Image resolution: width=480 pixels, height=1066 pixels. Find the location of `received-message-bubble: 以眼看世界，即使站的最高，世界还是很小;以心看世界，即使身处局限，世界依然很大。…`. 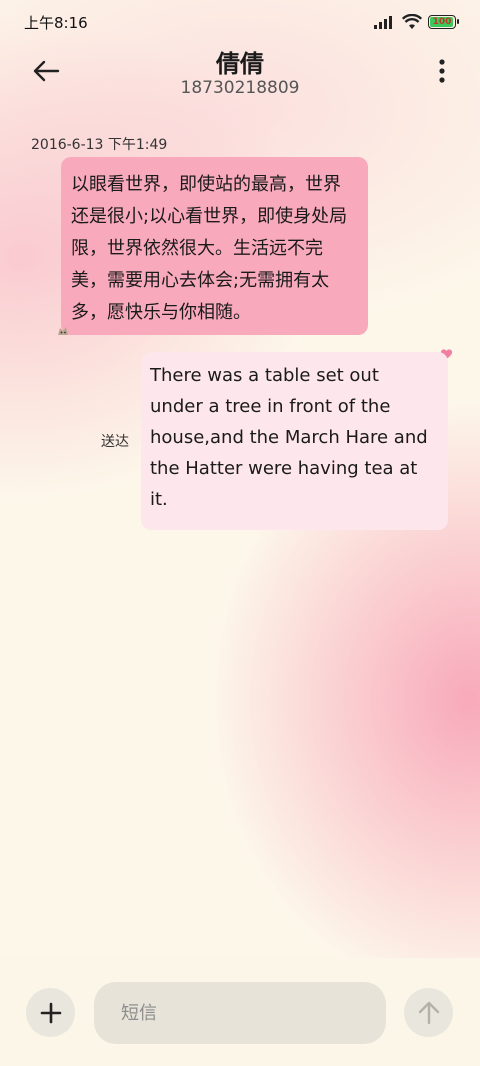

received-message-bubble: 以眼看世界，即使站的最高，世界还是很小;以心看世界，即使身处局限，世界依然很大。… is located at coordinates (214, 246).